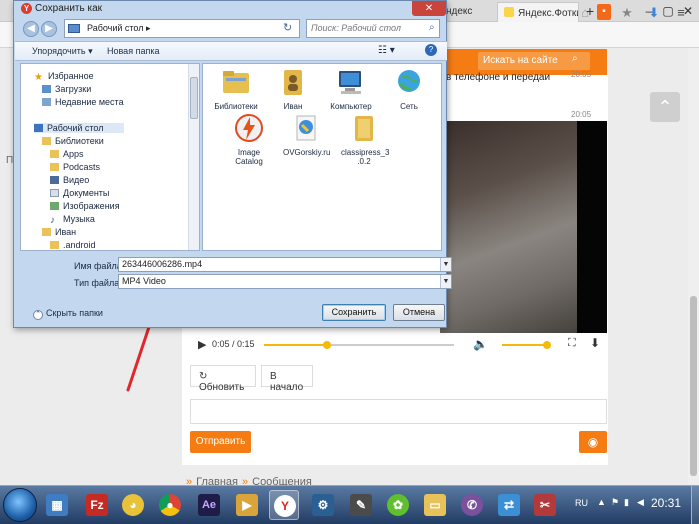 The image size is (699, 524). Describe the element at coordinates (52, 220) in the screenshot. I see `music-icon: ♪` at that location.